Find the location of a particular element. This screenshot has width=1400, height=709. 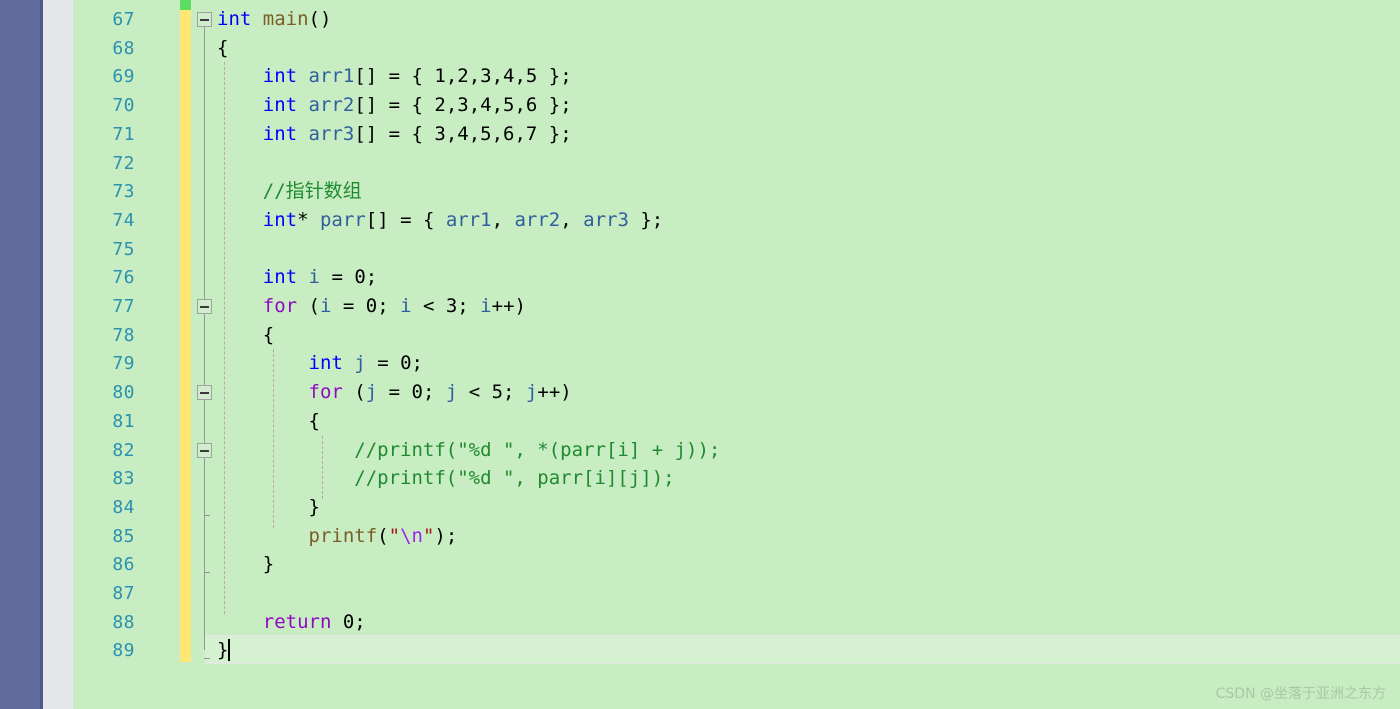

code-line: int arr1[] = { 1,2,3,4,5 }; is located at coordinates (394, 76).